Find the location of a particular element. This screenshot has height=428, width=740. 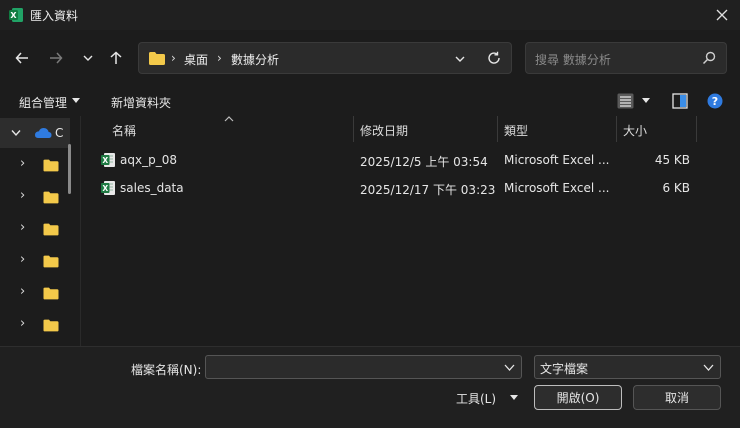

new-folder-button: 新增資料夾 is located at coordinates (141, 102).